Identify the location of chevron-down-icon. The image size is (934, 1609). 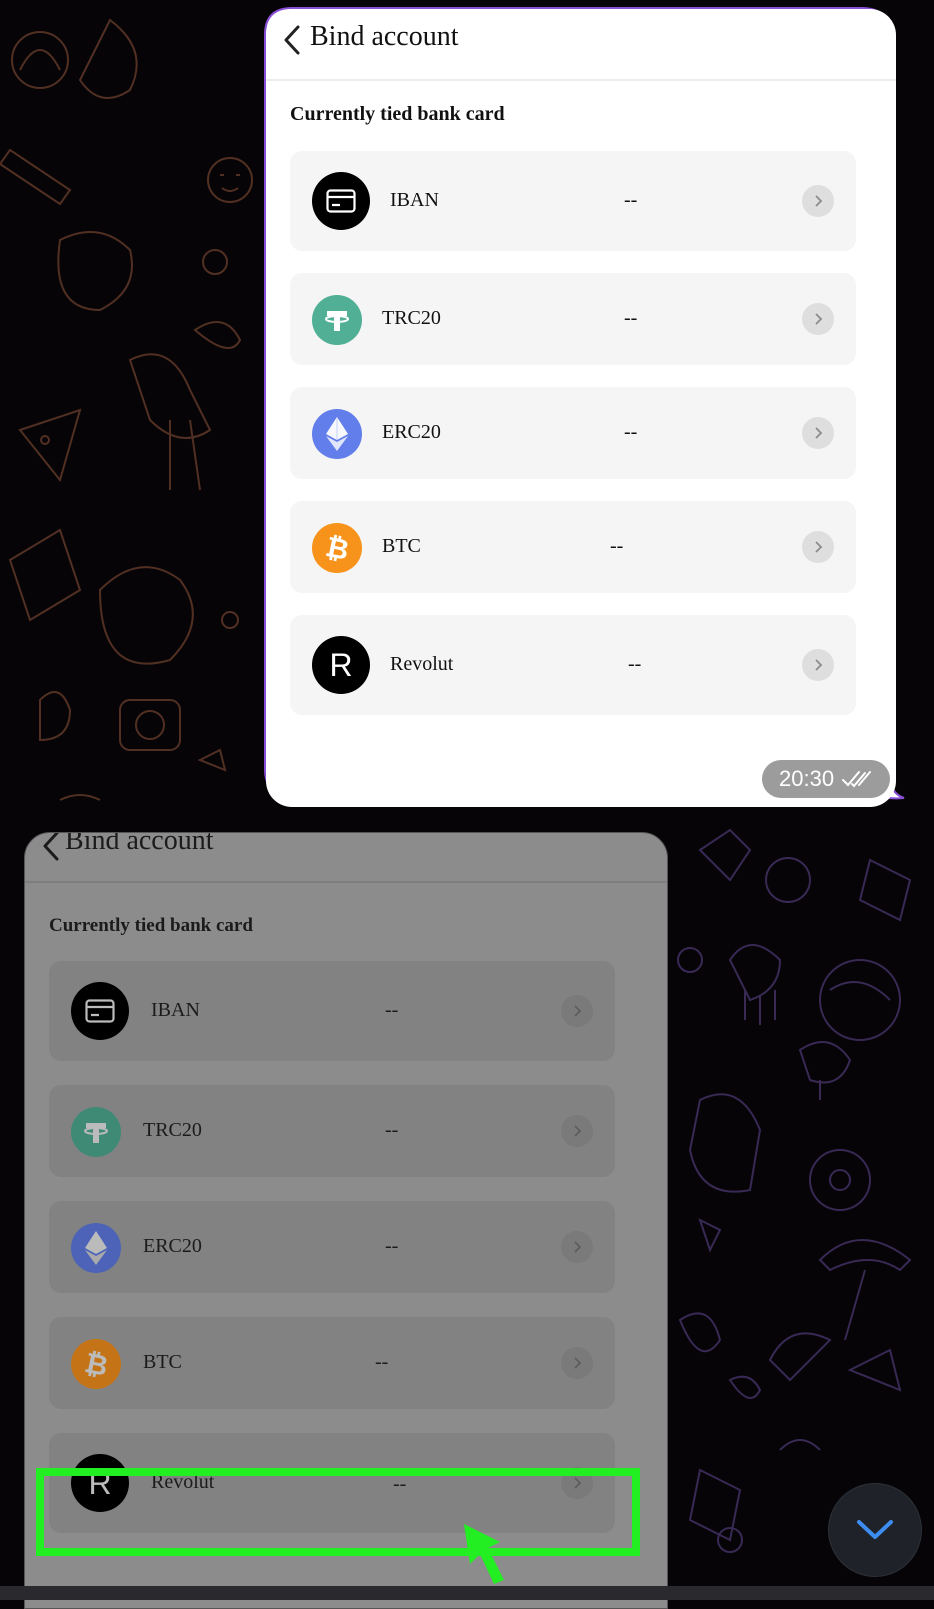
(875, 1529).